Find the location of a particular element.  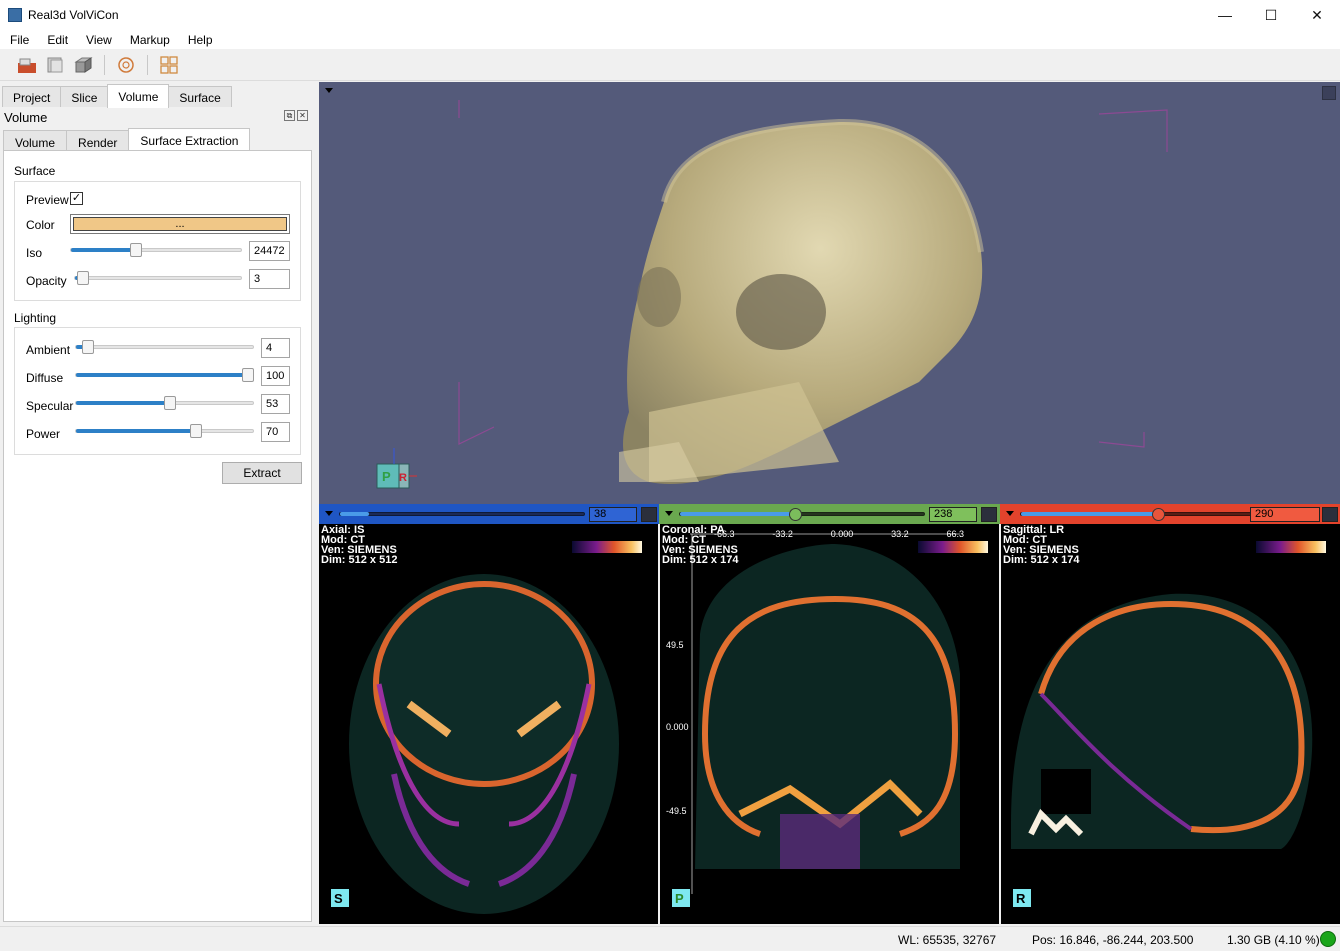

menu-edit: Edit is located at coordinates (56, 40).